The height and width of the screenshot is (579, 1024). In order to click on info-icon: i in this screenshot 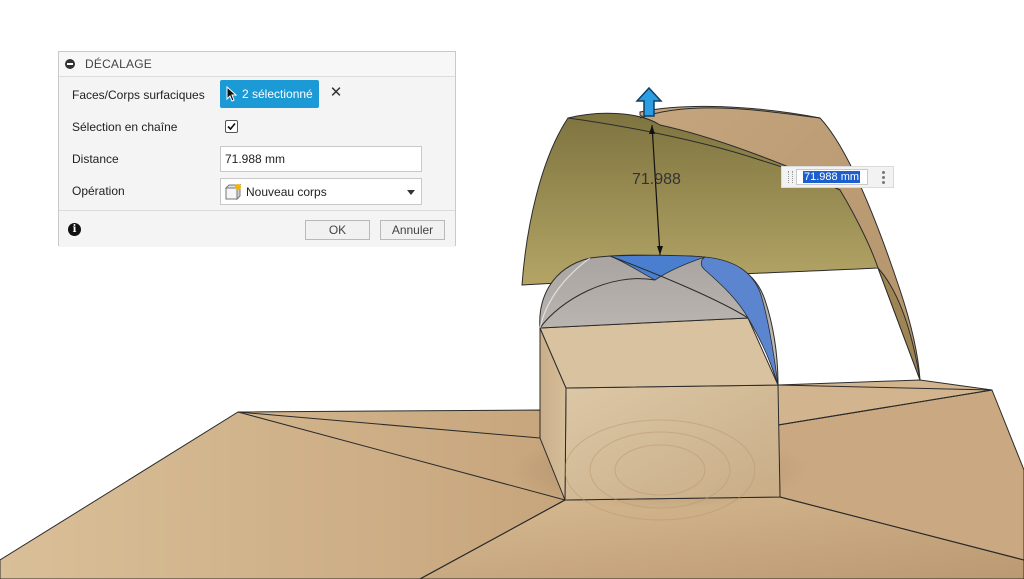, I will do `click(74, 229)`.